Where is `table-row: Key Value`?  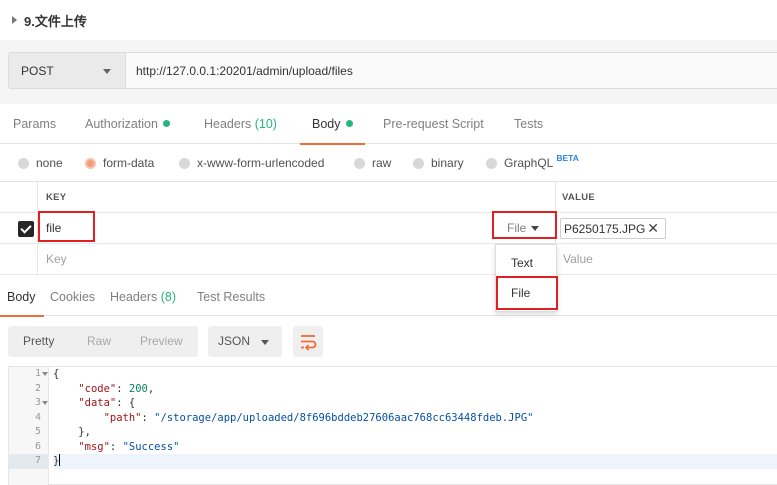 table-row: Key Value is located at coordinates (388, 259).